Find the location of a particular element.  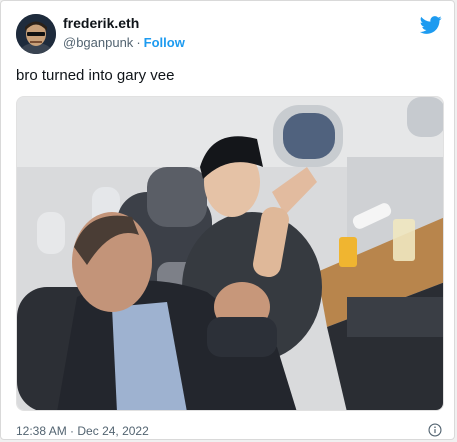

avatar-image is located at coordinates (36, 34).